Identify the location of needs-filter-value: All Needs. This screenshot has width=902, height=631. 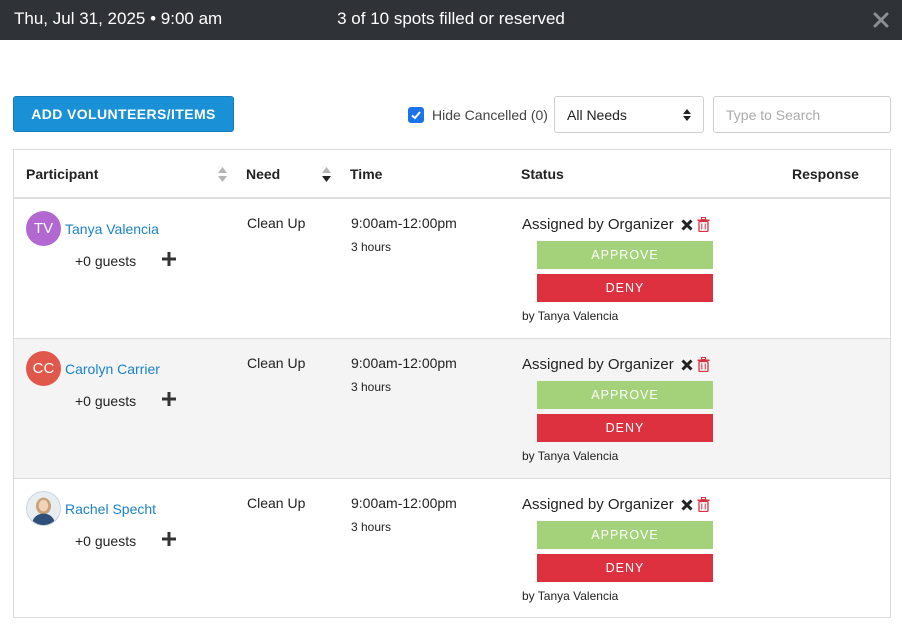
(597, 114).